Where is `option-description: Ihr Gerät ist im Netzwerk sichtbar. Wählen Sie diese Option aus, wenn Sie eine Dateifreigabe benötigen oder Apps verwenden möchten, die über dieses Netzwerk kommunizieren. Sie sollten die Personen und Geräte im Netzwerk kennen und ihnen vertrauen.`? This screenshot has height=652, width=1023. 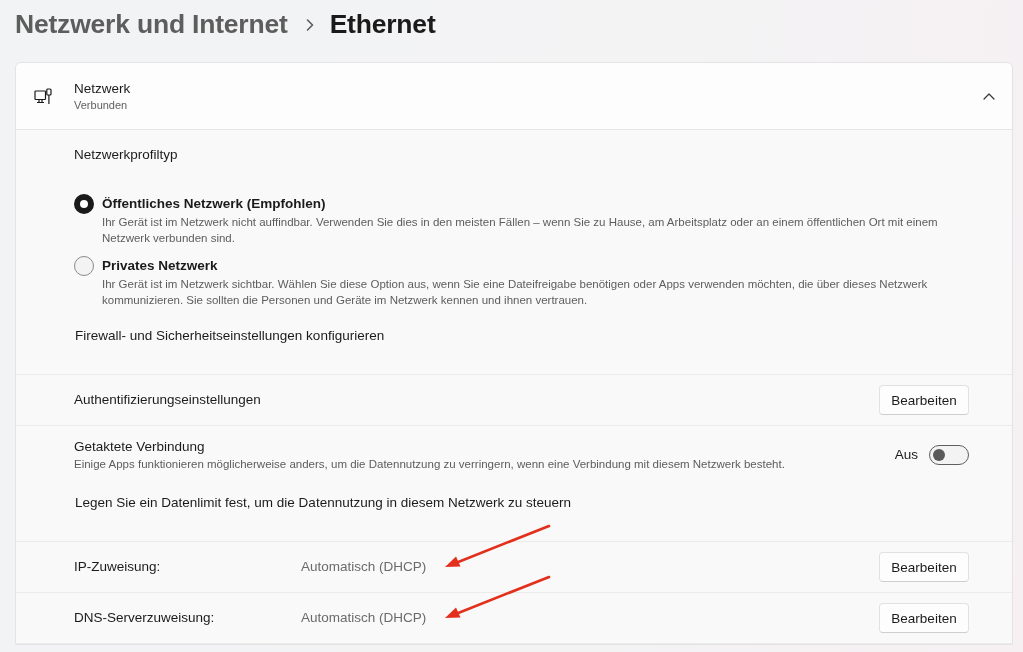
option-description: Ihr Gerät ist im Netzwerk sichtbar. Wählen Sie diese Option aus, wenn Sie eine Dateifreigabe benötigen oder Apps verwenden möchten, die über dieses Netzwerk kommunizieren. Sie sollten die Personen und Geräte im Netzwerk kennen und ihnen vertrauen. is located at coordinates (515, 292).